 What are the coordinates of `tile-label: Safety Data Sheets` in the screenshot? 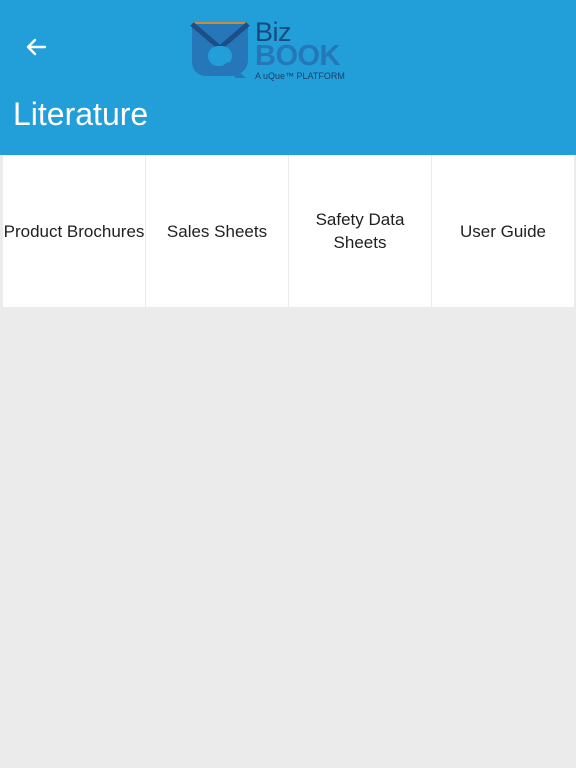 It's located at (360, 231).